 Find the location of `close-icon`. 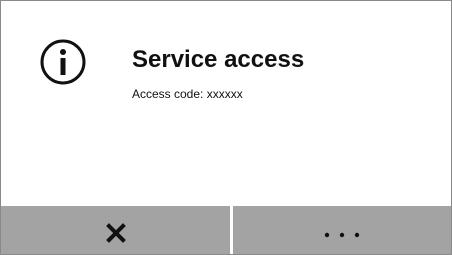

close-icon is located at coordinates (115, 233).